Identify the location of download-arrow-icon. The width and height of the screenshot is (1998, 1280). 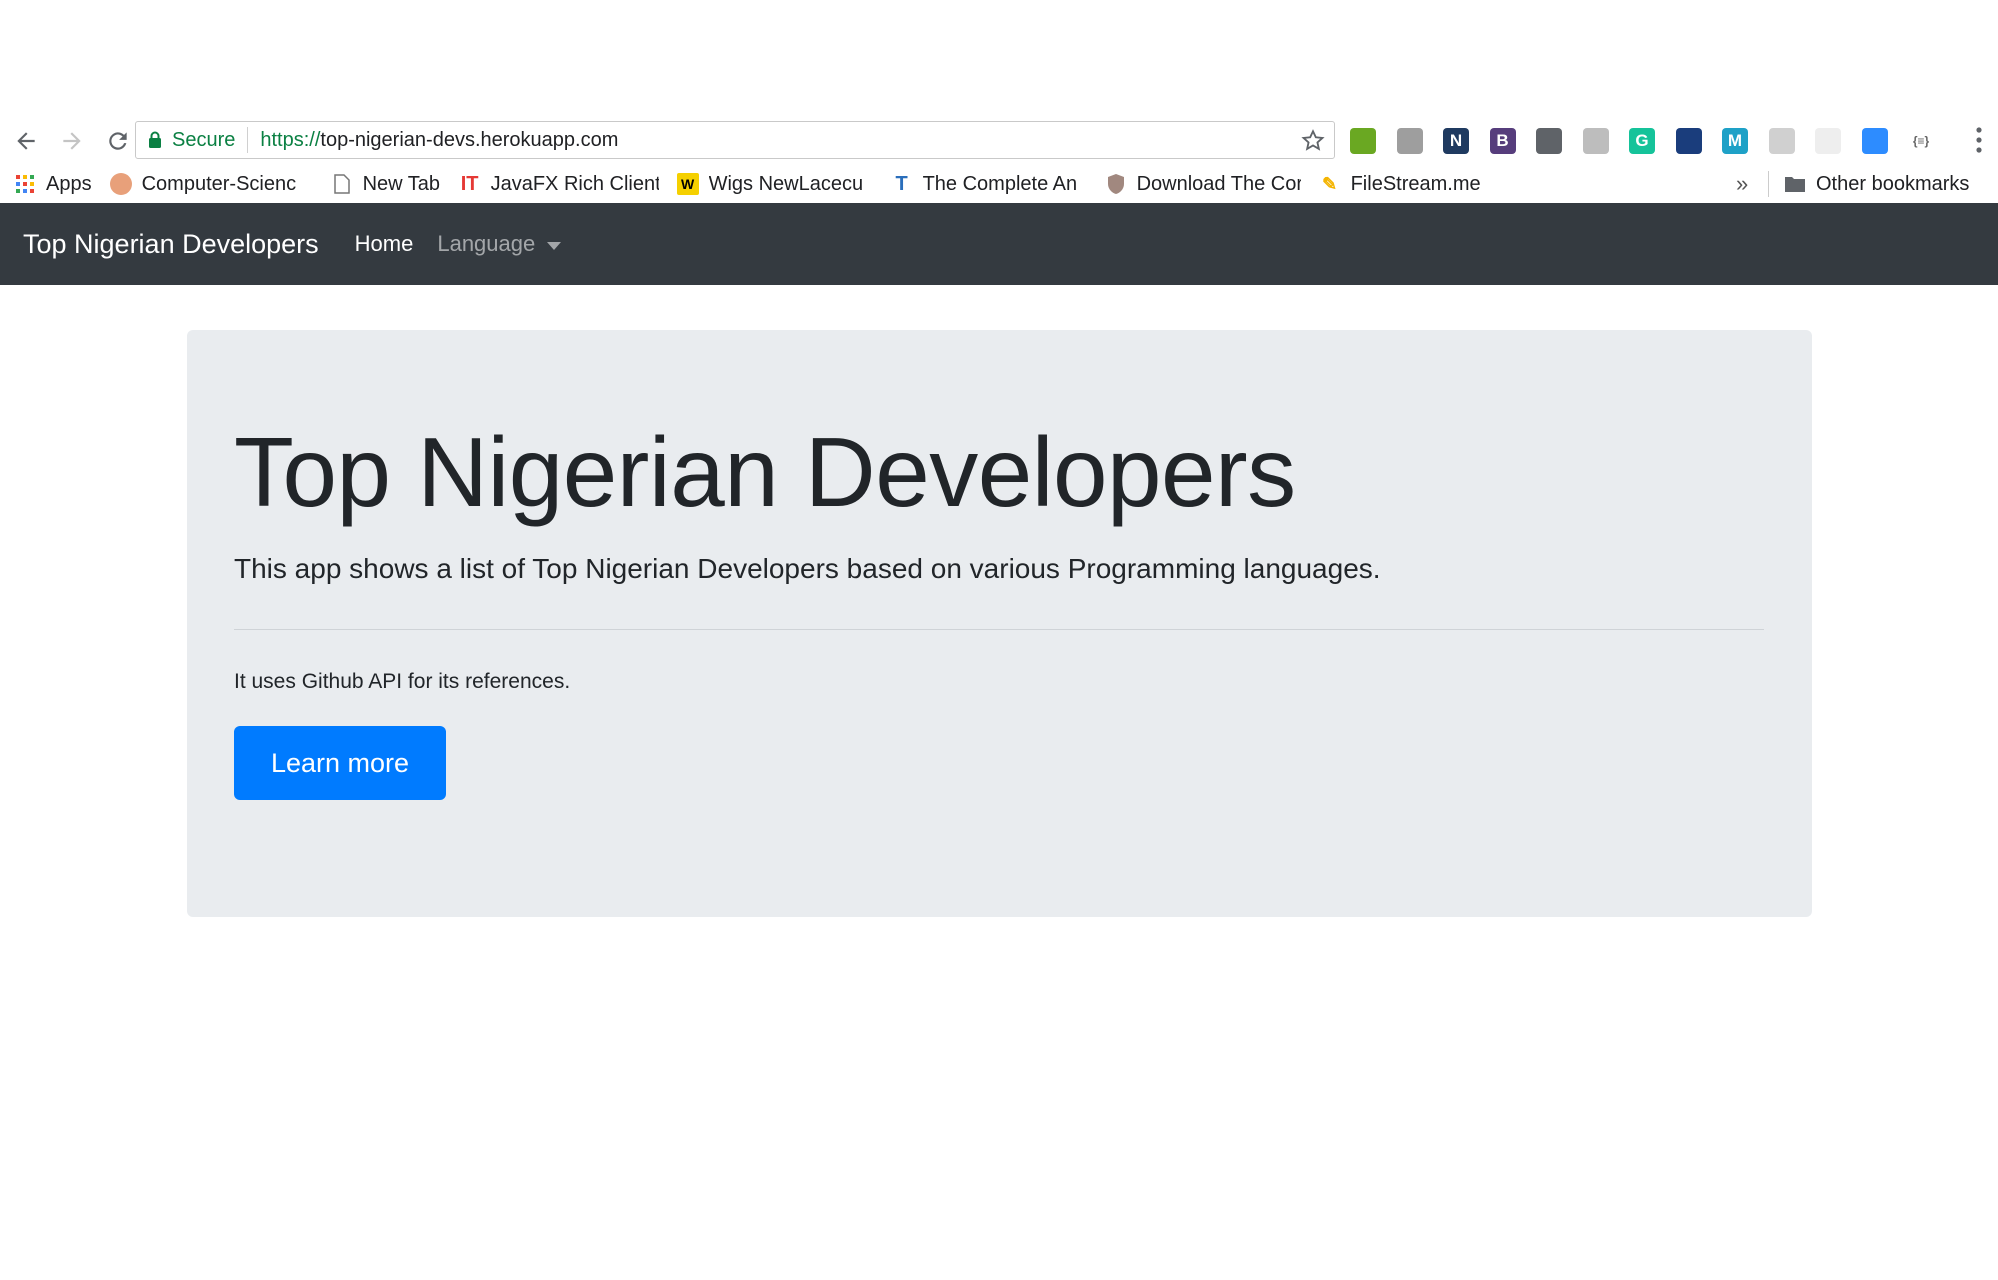
(1363, 141).